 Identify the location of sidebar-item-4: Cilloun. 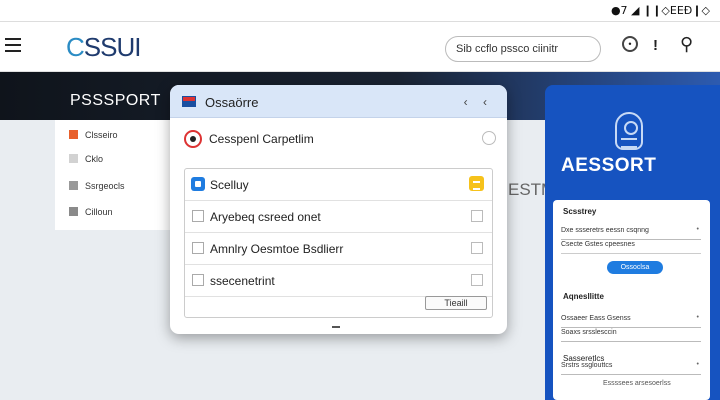
(91, 212).